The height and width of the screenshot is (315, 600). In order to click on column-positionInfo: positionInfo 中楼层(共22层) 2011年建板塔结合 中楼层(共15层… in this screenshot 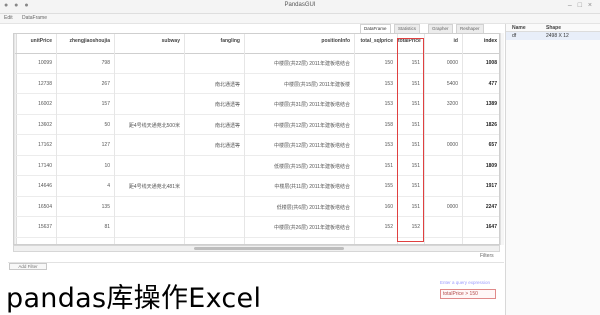, I will do `click(299, 139)`.